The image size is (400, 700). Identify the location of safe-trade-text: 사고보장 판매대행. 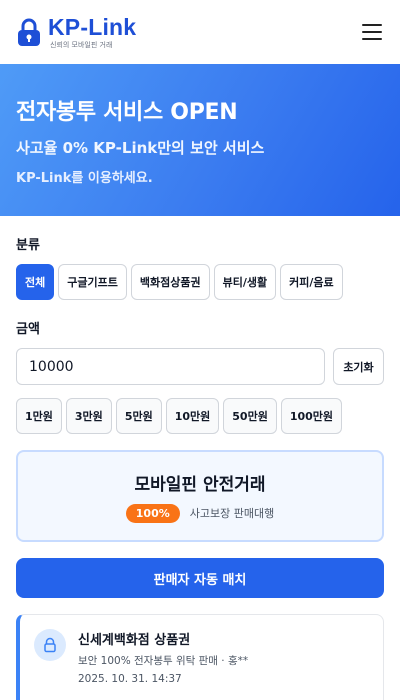
(232, 513).